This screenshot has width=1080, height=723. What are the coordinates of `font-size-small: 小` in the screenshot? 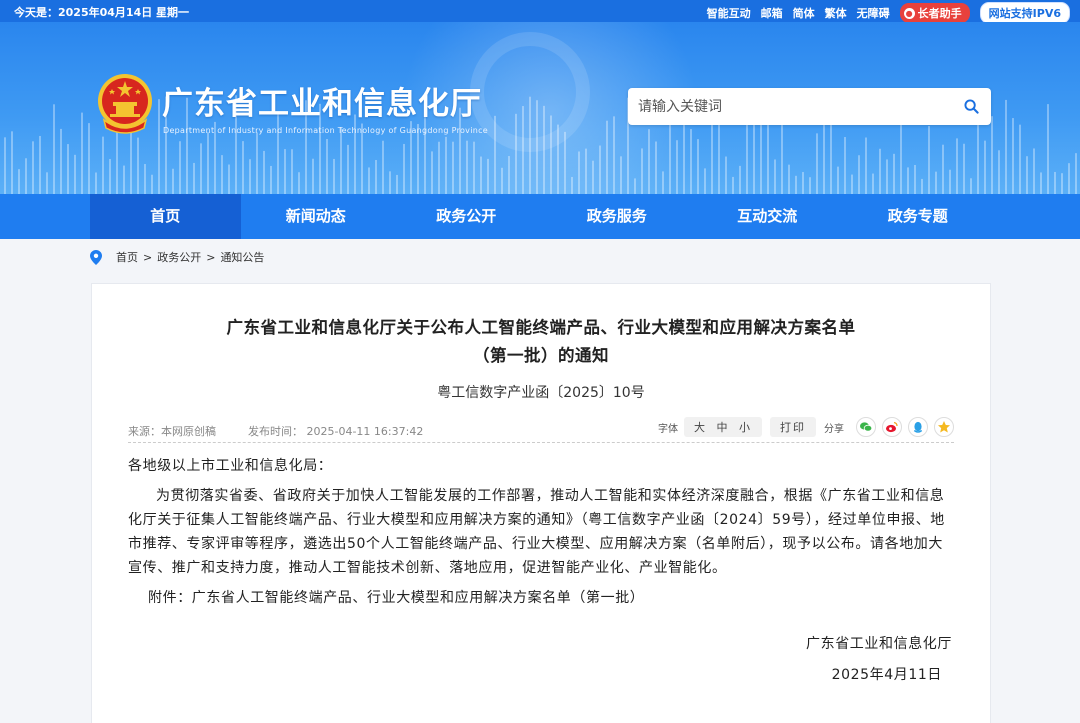 It's located at (745, 427).